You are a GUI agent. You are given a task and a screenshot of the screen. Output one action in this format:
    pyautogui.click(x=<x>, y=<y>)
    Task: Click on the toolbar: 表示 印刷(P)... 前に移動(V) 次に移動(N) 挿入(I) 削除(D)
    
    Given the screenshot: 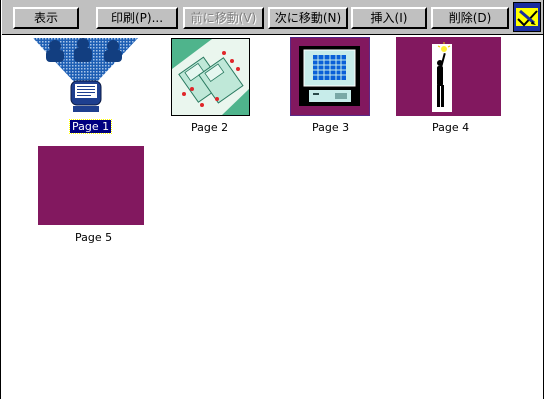 What is the action you would take?
    pyautogui.click(x=272, y=17)
    